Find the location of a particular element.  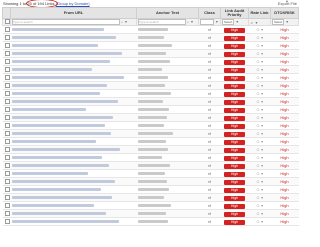

export-file-button: ▼ Export File is located at coordinates (287, 3).